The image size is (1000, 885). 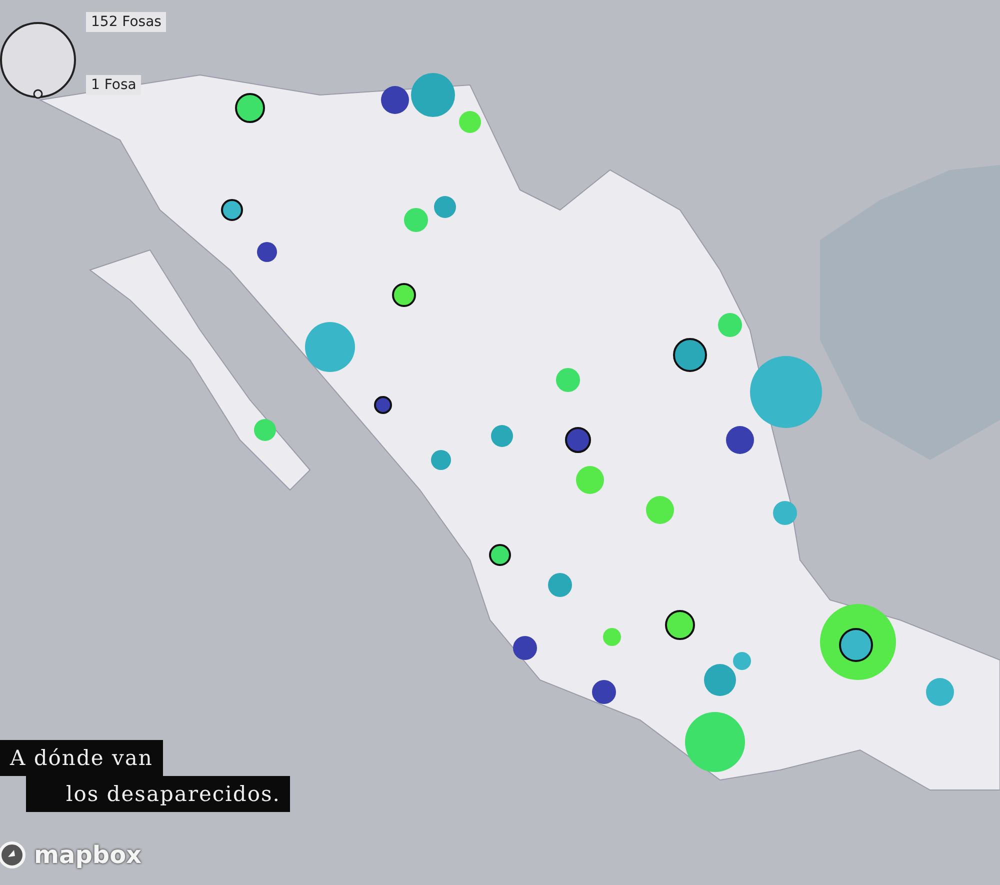 What do you see at coordinates (158, 794) in the screenshot?
I see `map-title: los desaparecidos.` at bounding box center [158, 794].